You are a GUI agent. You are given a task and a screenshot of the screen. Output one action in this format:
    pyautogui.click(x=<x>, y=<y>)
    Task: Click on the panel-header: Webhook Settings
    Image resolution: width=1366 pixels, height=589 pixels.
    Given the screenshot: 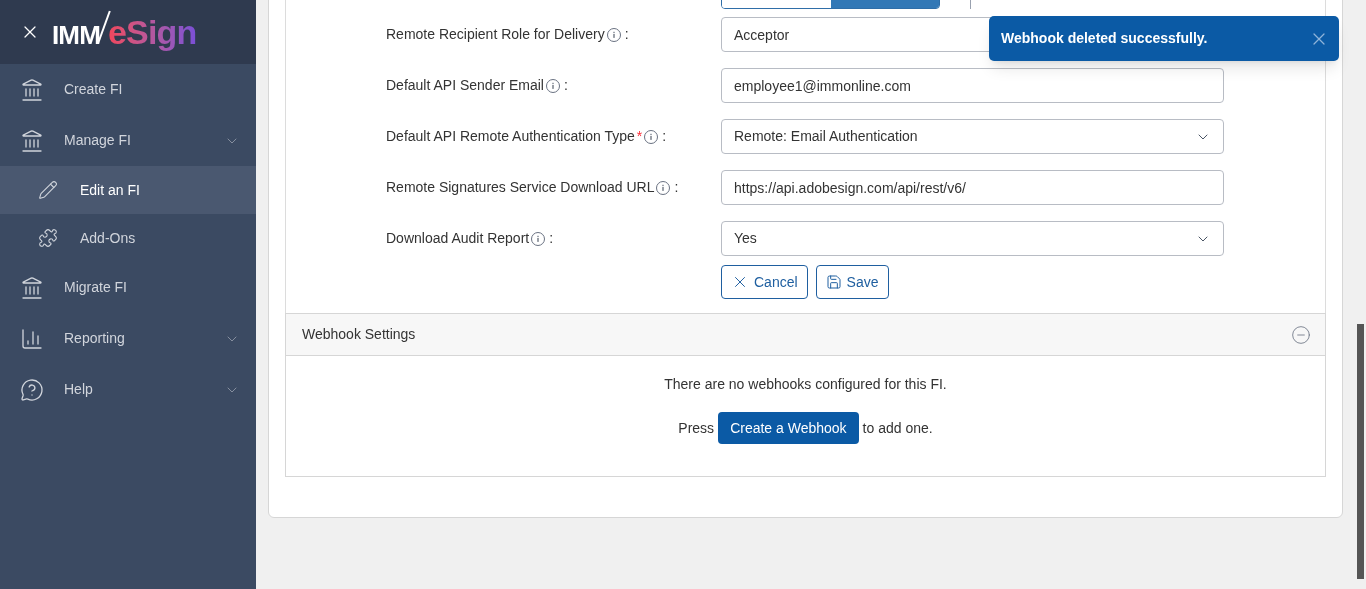 What is the action you would take?
    pyautogui.click(x=805, y=335)
    